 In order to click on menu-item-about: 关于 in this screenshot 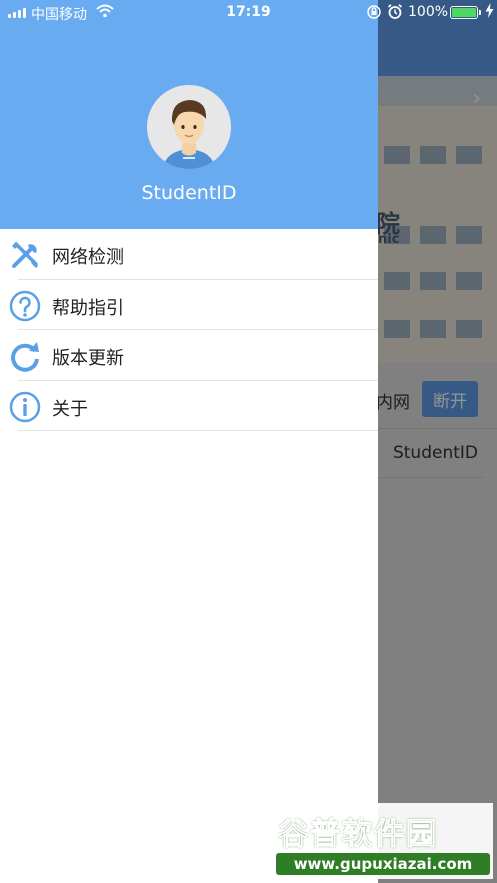, I will do `click(189, 406)`.